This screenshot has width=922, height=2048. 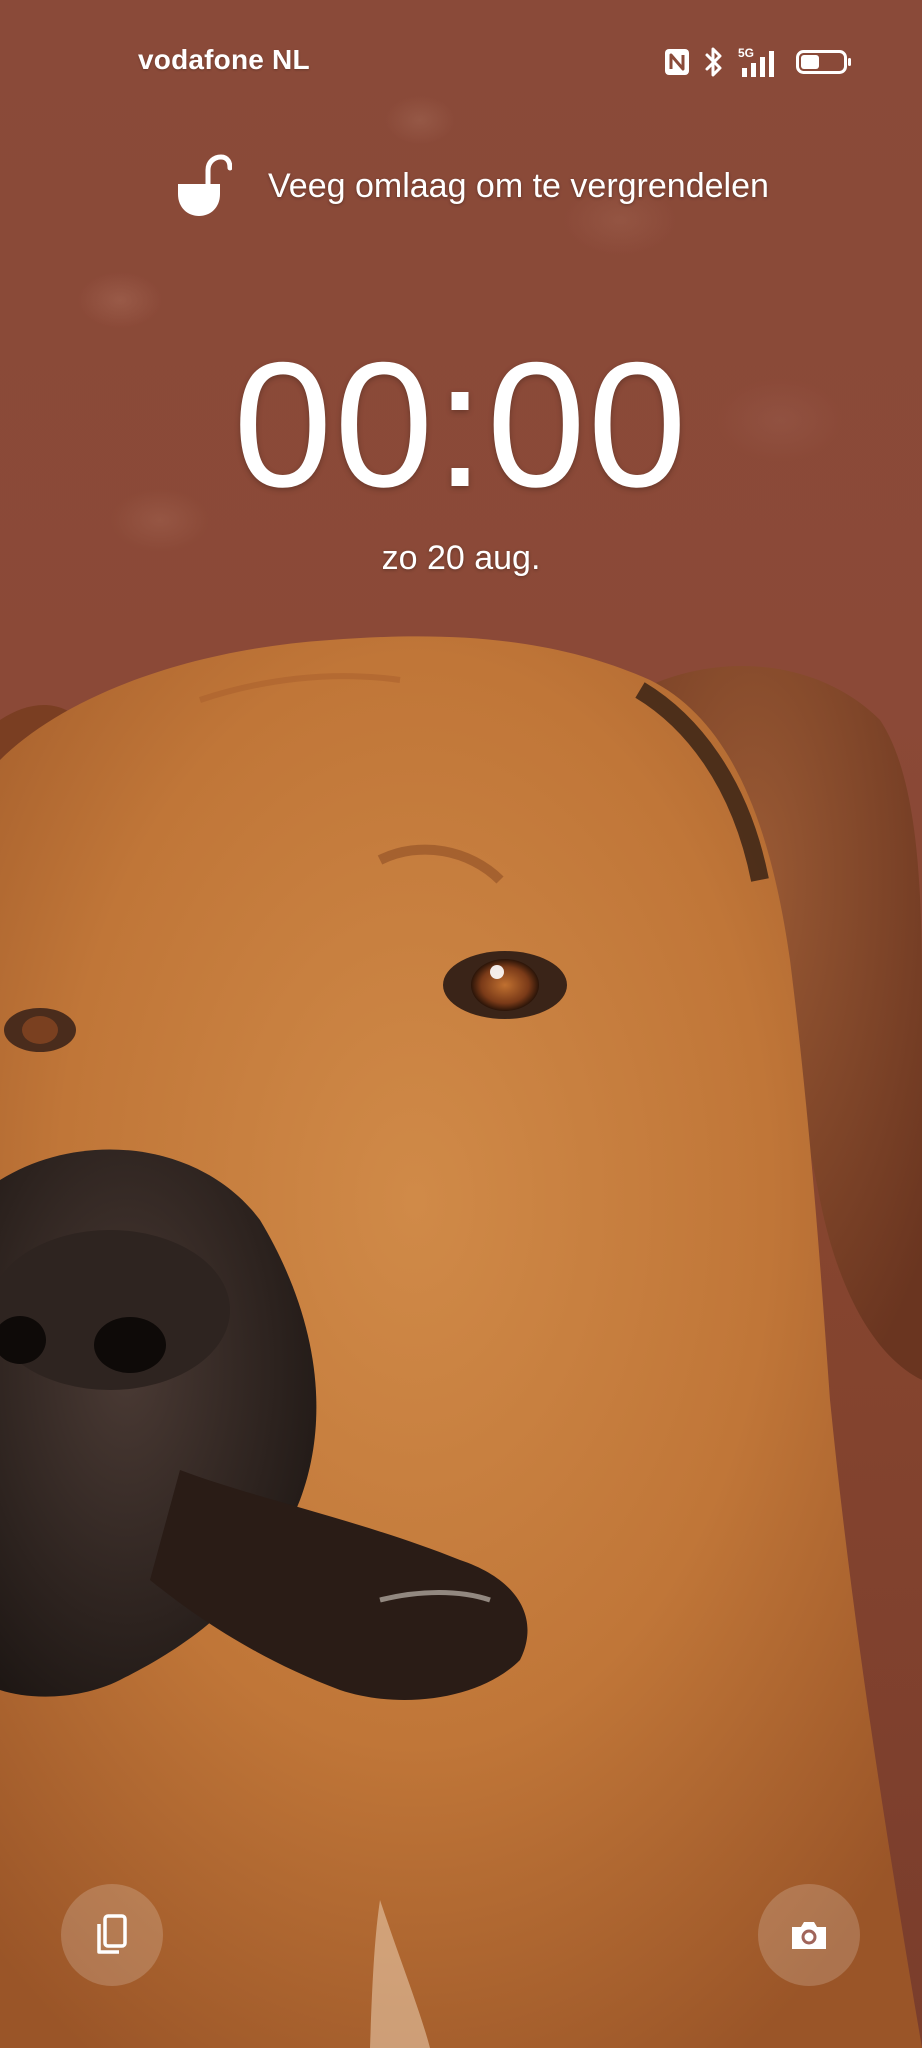 I want to click on camera-icon, so click(x=809, y=1935).